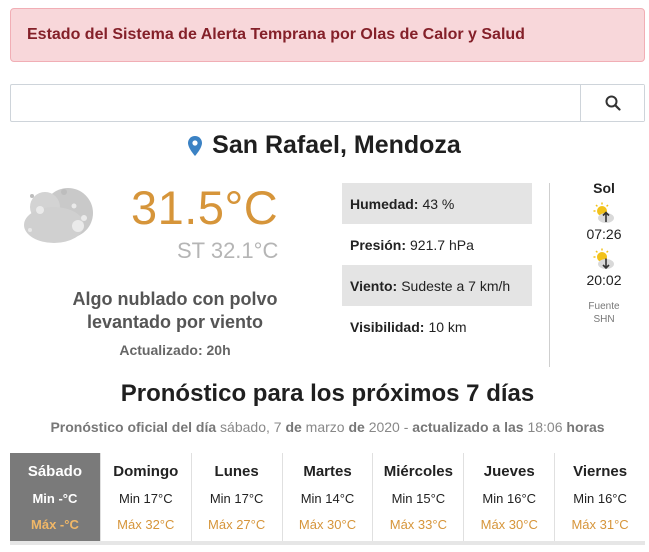 This screenshot has height=552, width=649. What do you see at coordinates (545, 427) in the screenshot?
I see `subtitle-time: 18:06` at bounding box center [545, 427].